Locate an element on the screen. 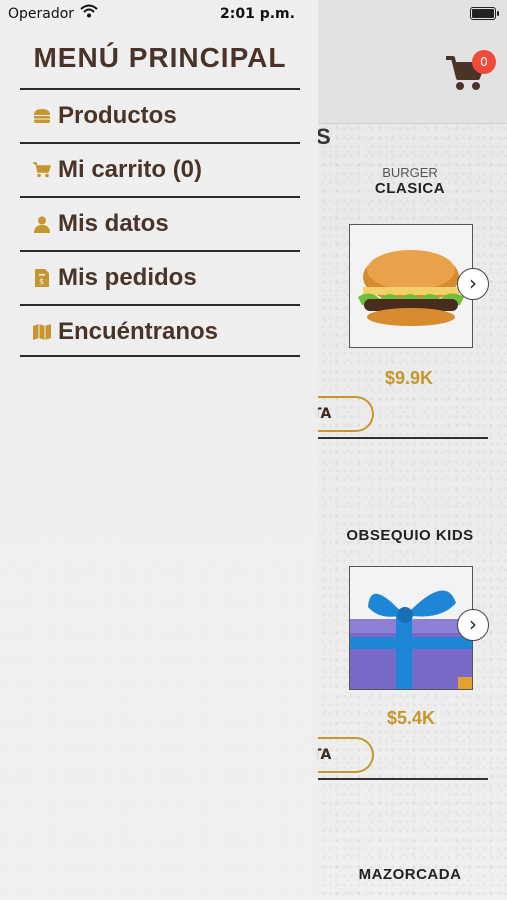 This screenshot has height=900, width=507. product-card-2: OBSEQUIO KIDS is located at coordinates (410, 535).